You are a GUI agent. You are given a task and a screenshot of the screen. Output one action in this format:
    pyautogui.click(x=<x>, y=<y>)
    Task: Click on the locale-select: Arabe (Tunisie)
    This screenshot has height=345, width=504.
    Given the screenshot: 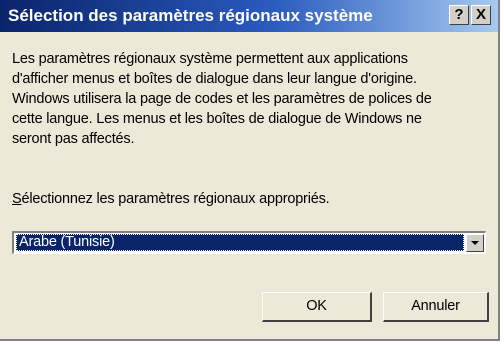 What is the action you would take?
    pyautogui.click(x=249, y=242)
    